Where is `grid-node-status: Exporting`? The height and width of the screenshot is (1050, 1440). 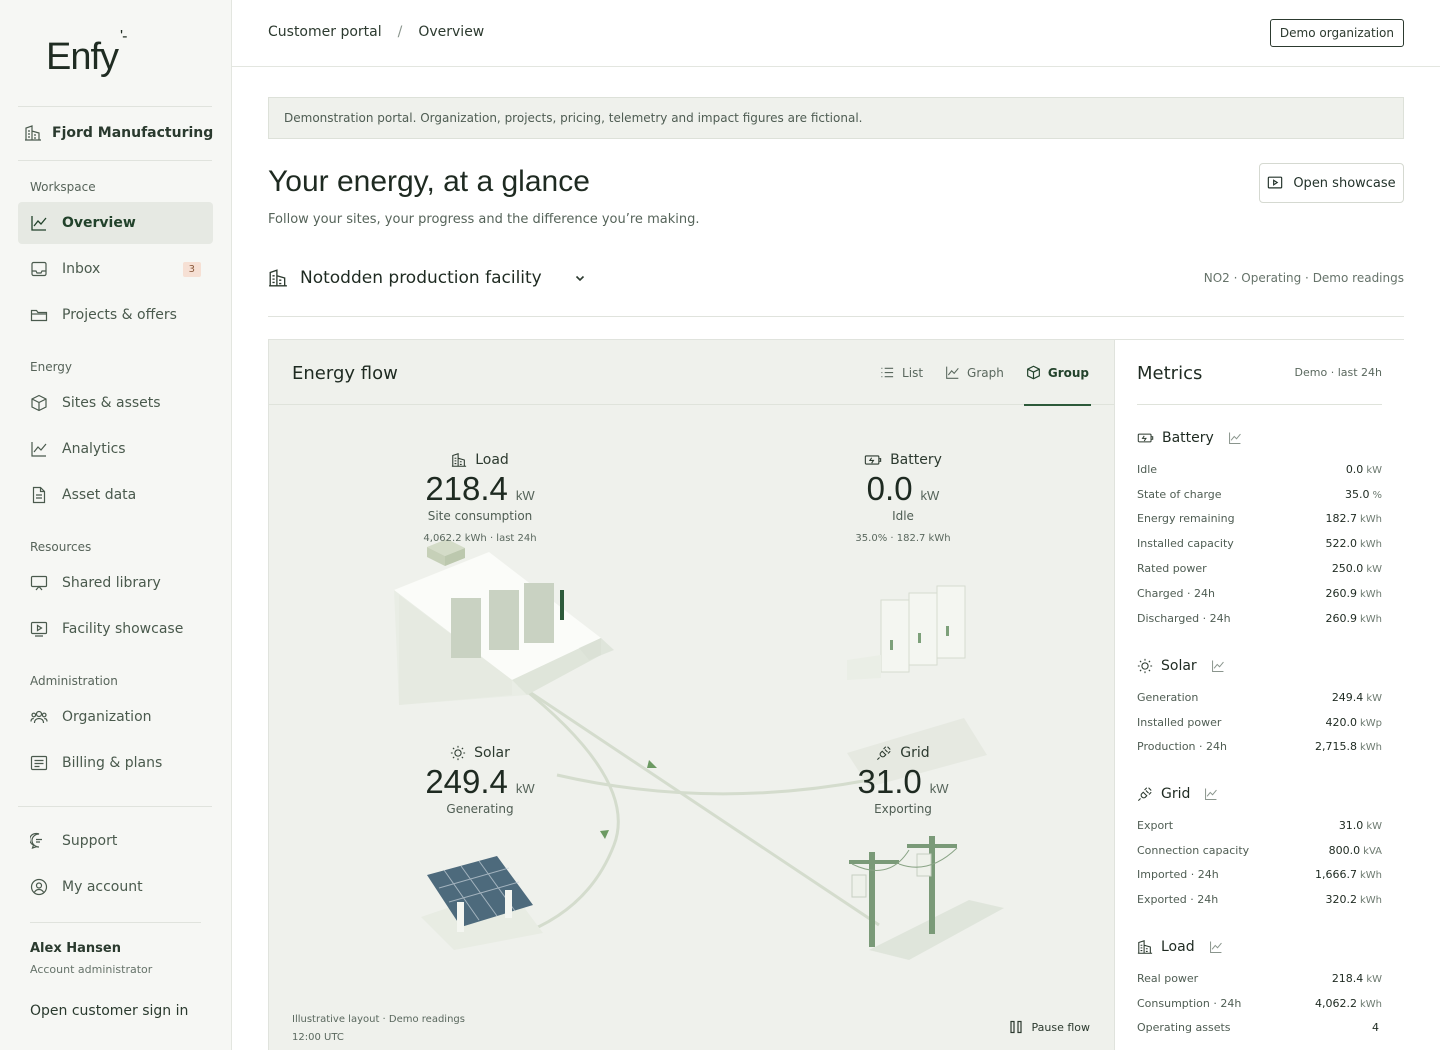 grid-node-status: Exporting is located at coordinates (903, 809).